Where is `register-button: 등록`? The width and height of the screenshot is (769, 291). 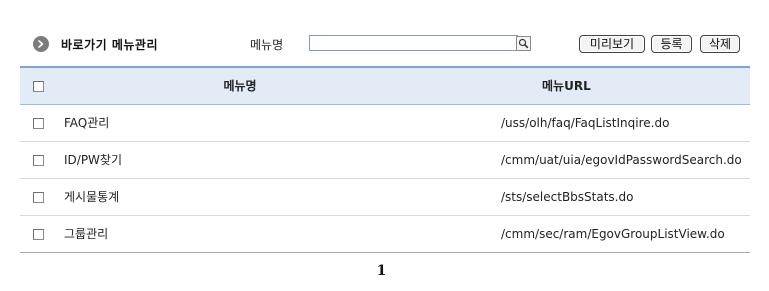 register-button: 등록 is located at coordinates (671, 44).